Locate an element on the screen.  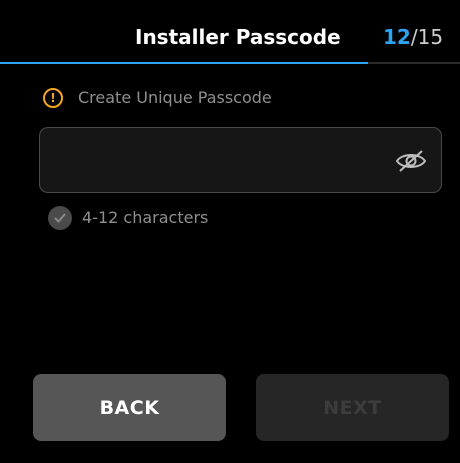
next-button: NEXT is located at coordinates (352, 407).